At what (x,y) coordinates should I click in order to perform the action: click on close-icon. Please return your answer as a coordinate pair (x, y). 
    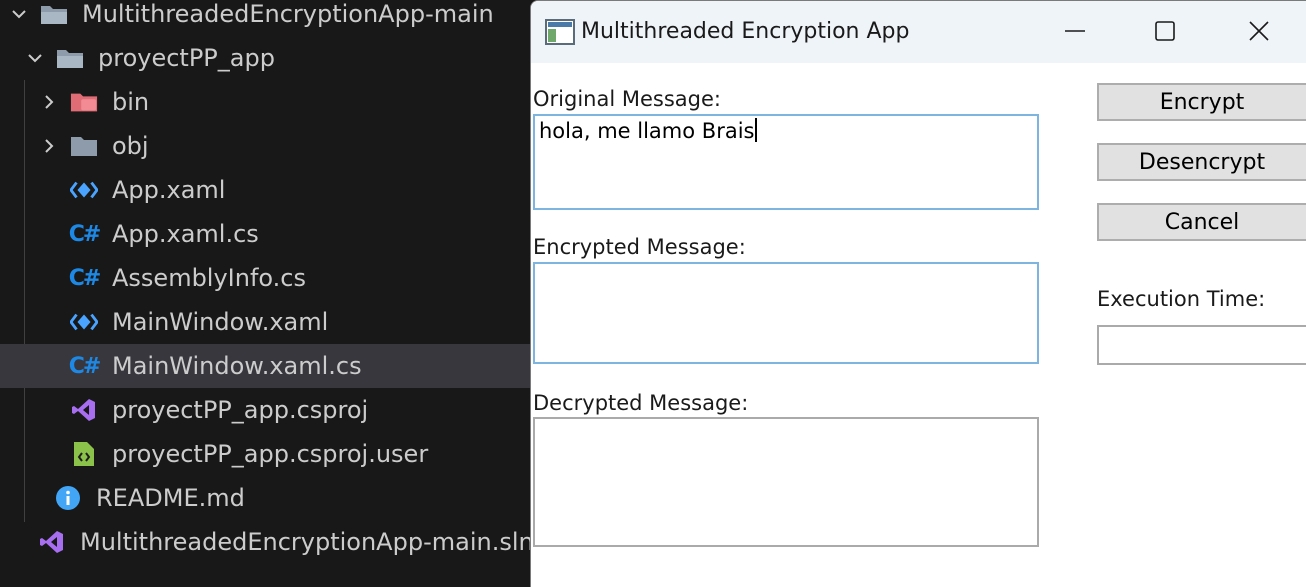
    Looking at the image, I should click on (1259, 33).